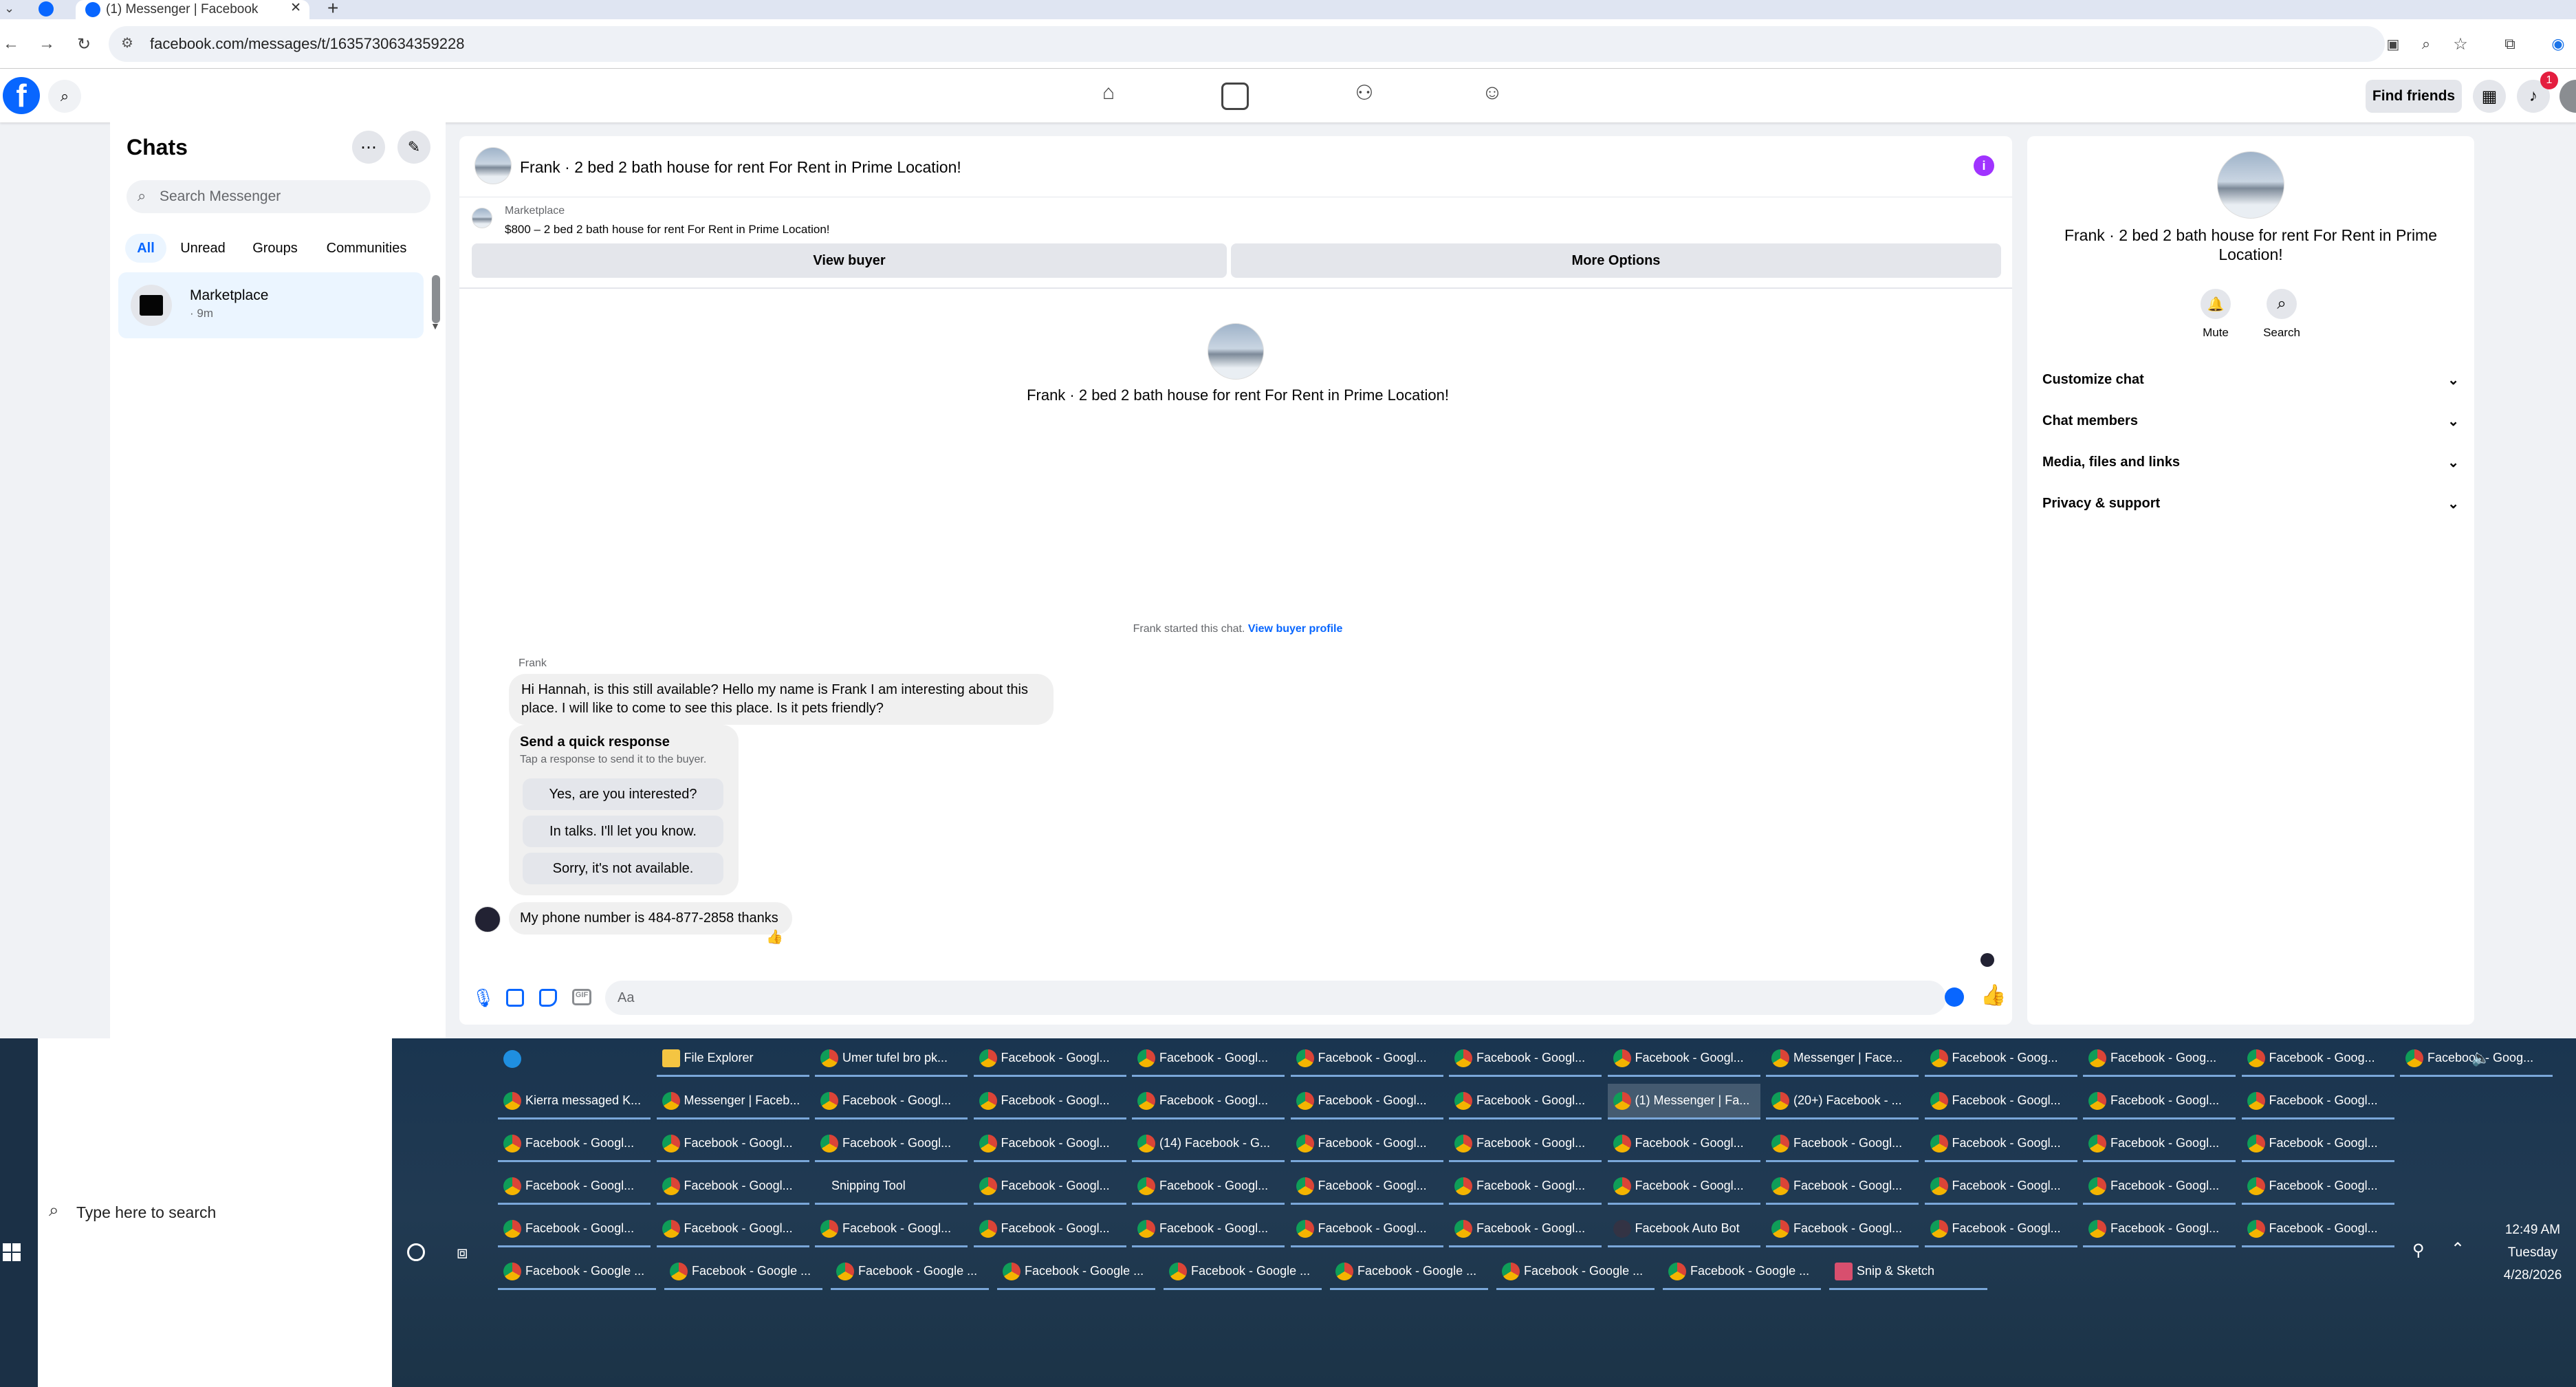 The width and height of the screenshot is (2576, 1387). Describe the element at coordinates (202, 249) in the screenshot. I see `filter-unread: Unread` at that location.